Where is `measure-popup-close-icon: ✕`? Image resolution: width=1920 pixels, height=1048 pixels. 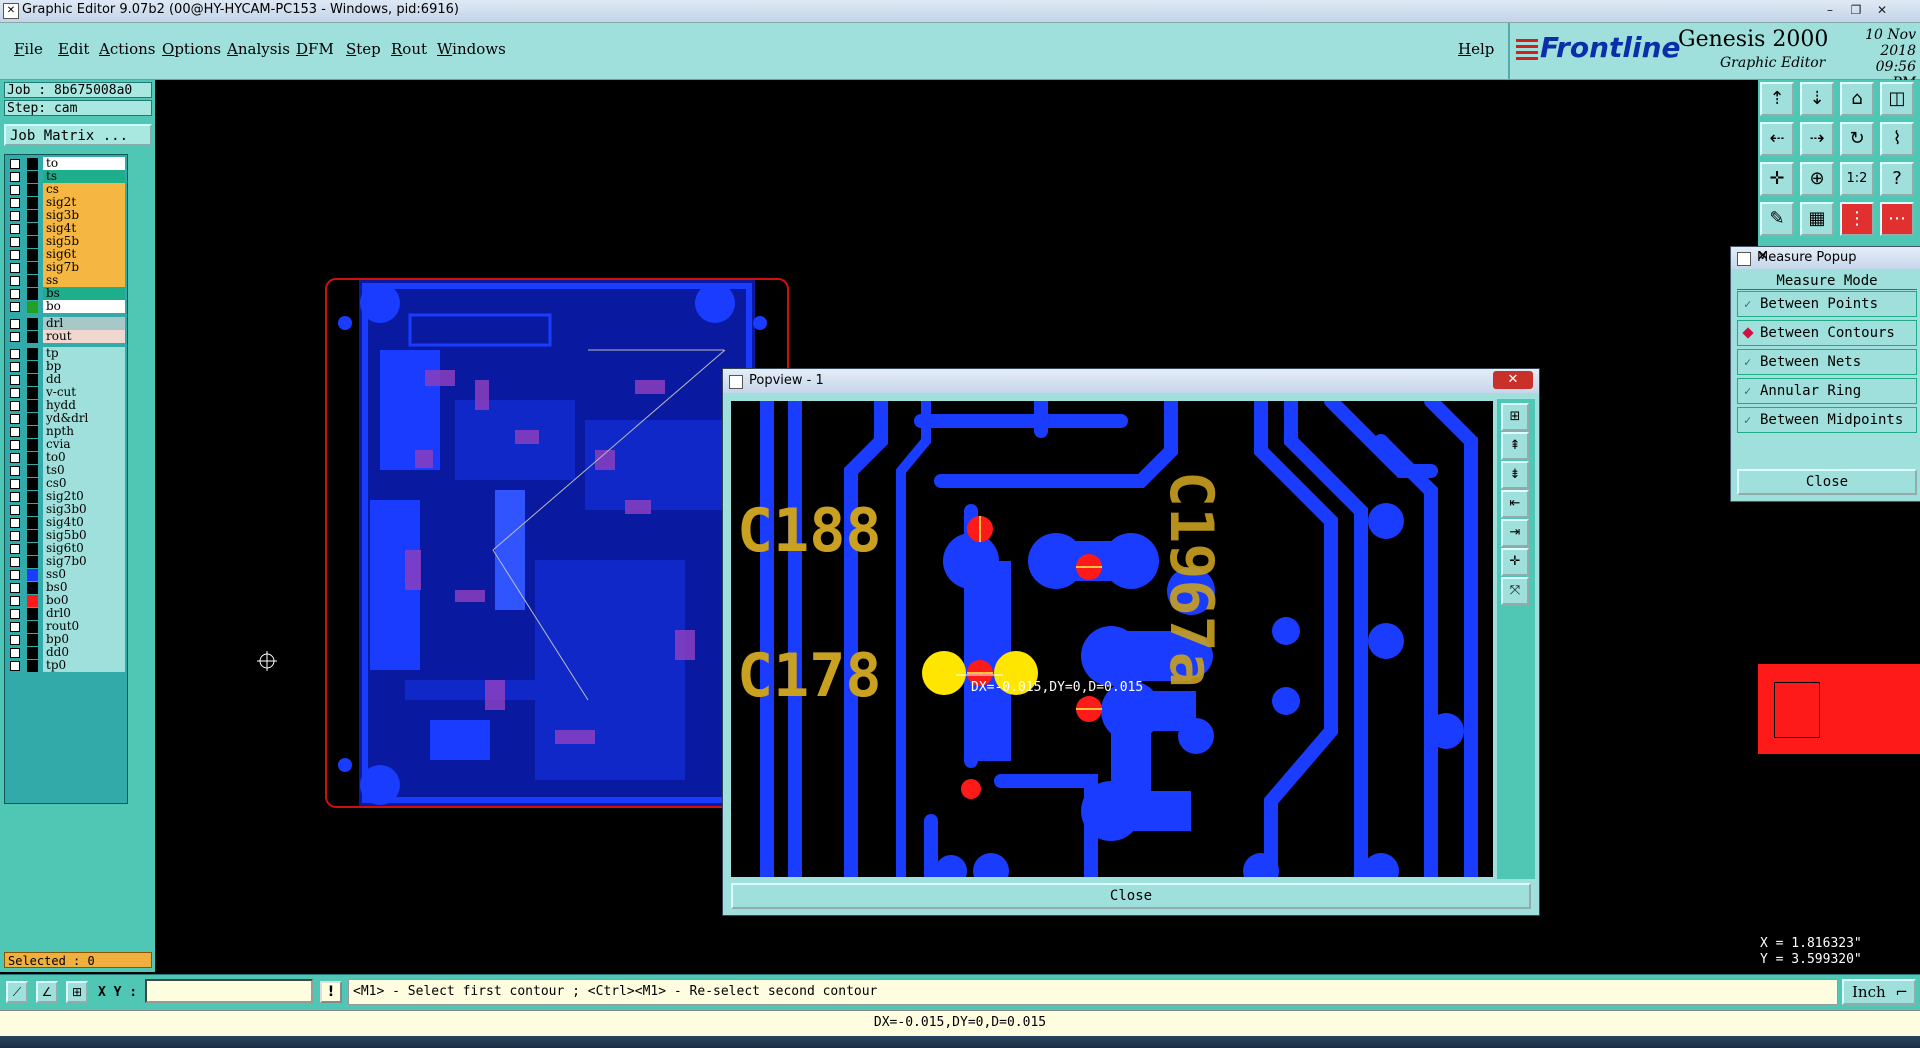
measure-popup-close-icon: ✕ is located at coordinates (1835, 256).